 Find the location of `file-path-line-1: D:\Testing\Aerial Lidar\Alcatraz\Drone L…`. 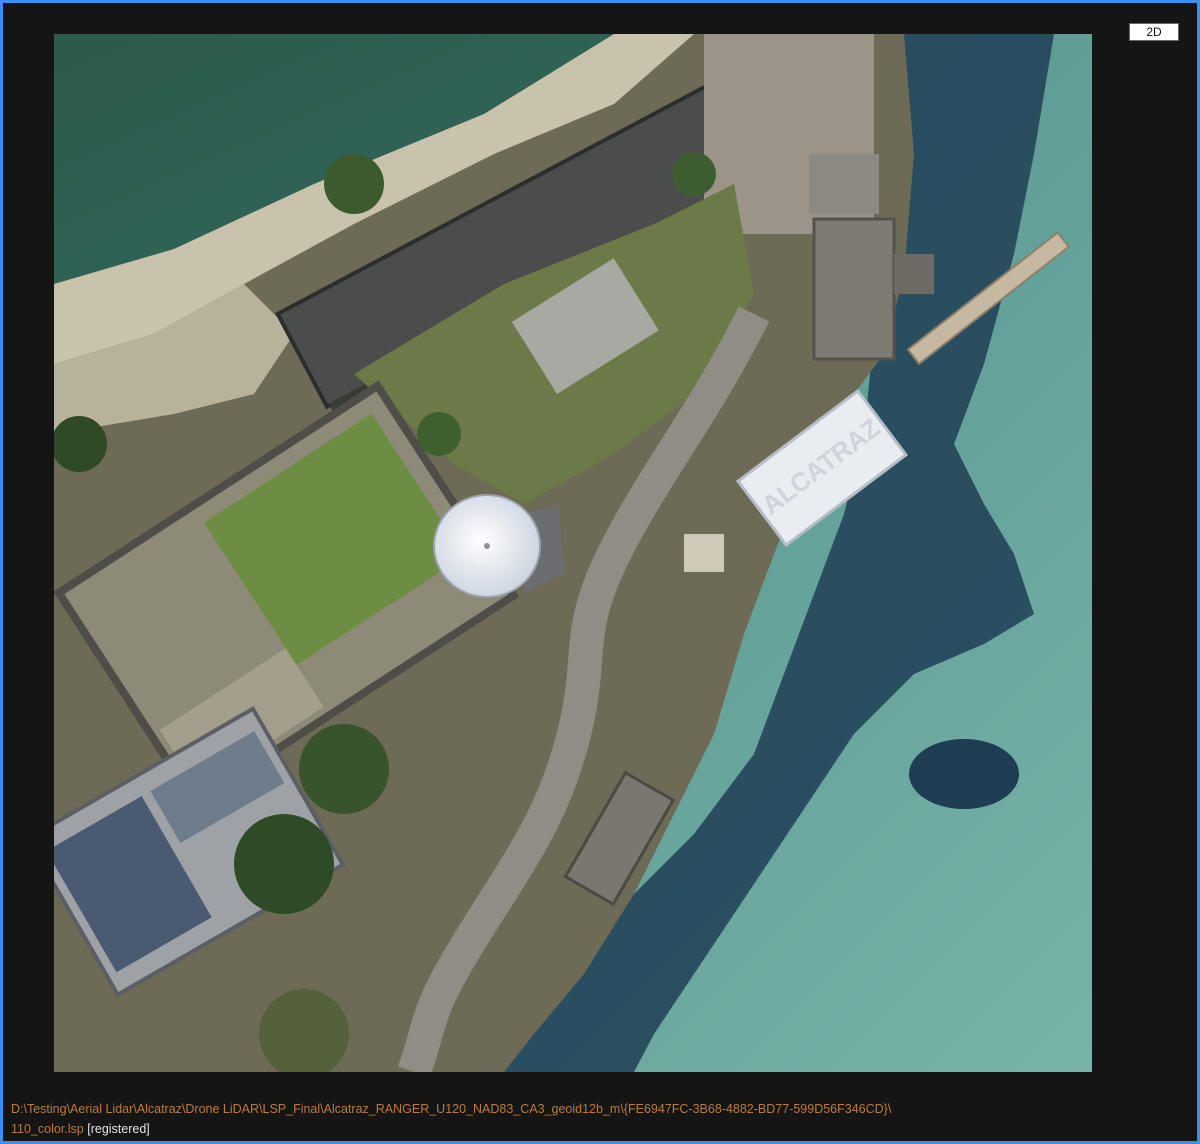

file-path-line-1: D:\Testing\Aerial Lidar\Alcatraz\Drone L… is located at coordinates (451, 1109).